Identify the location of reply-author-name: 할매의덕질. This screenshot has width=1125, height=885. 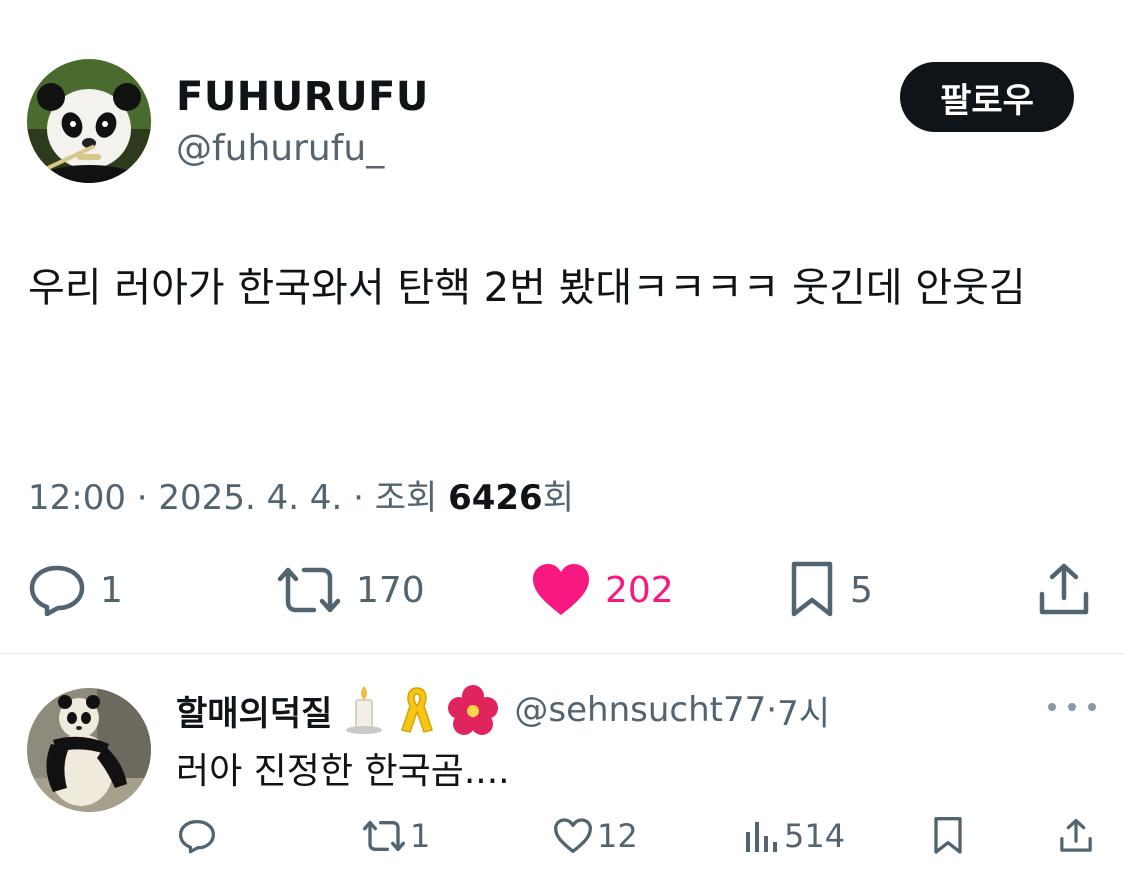
(254, 710).